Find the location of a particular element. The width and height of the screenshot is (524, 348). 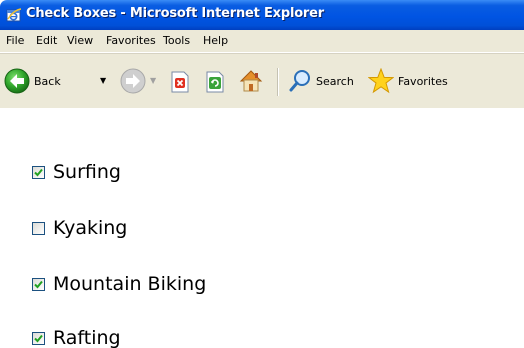

back-dropdown-icon: ▼ is located at coordinates (103, 80).